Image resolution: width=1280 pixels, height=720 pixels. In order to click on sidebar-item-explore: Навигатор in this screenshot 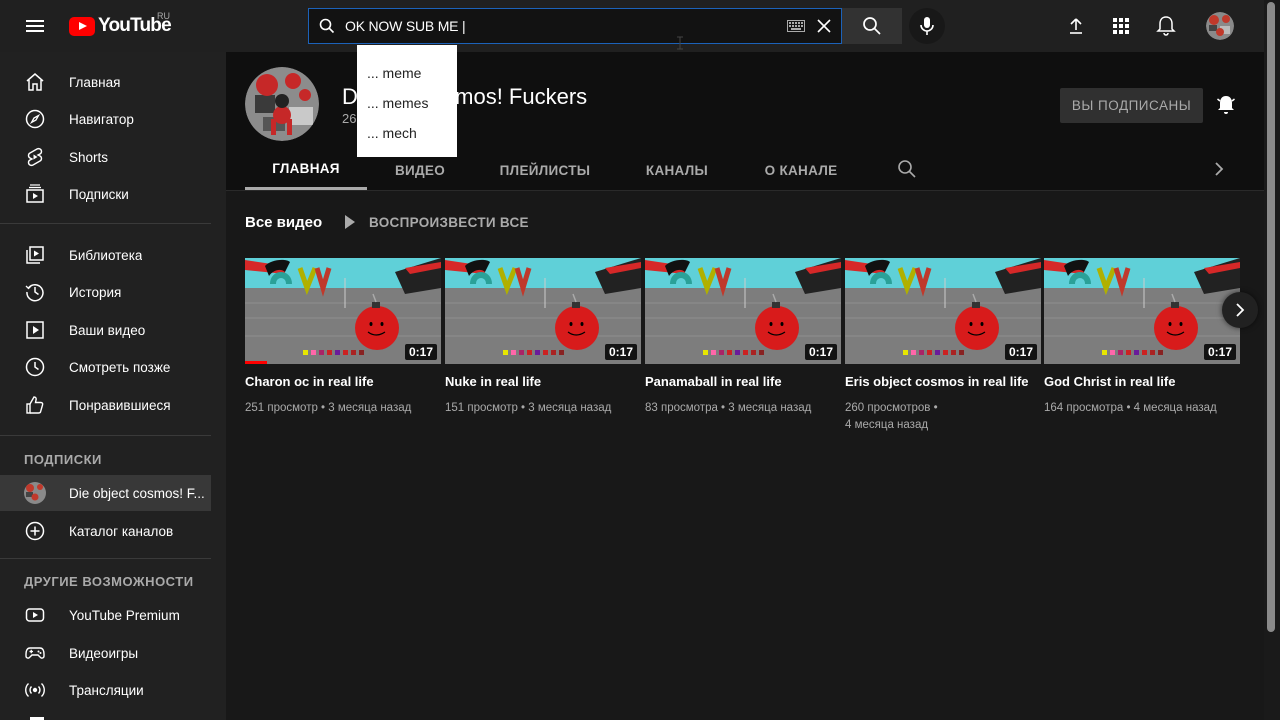, I will do `click(105, 119)`.